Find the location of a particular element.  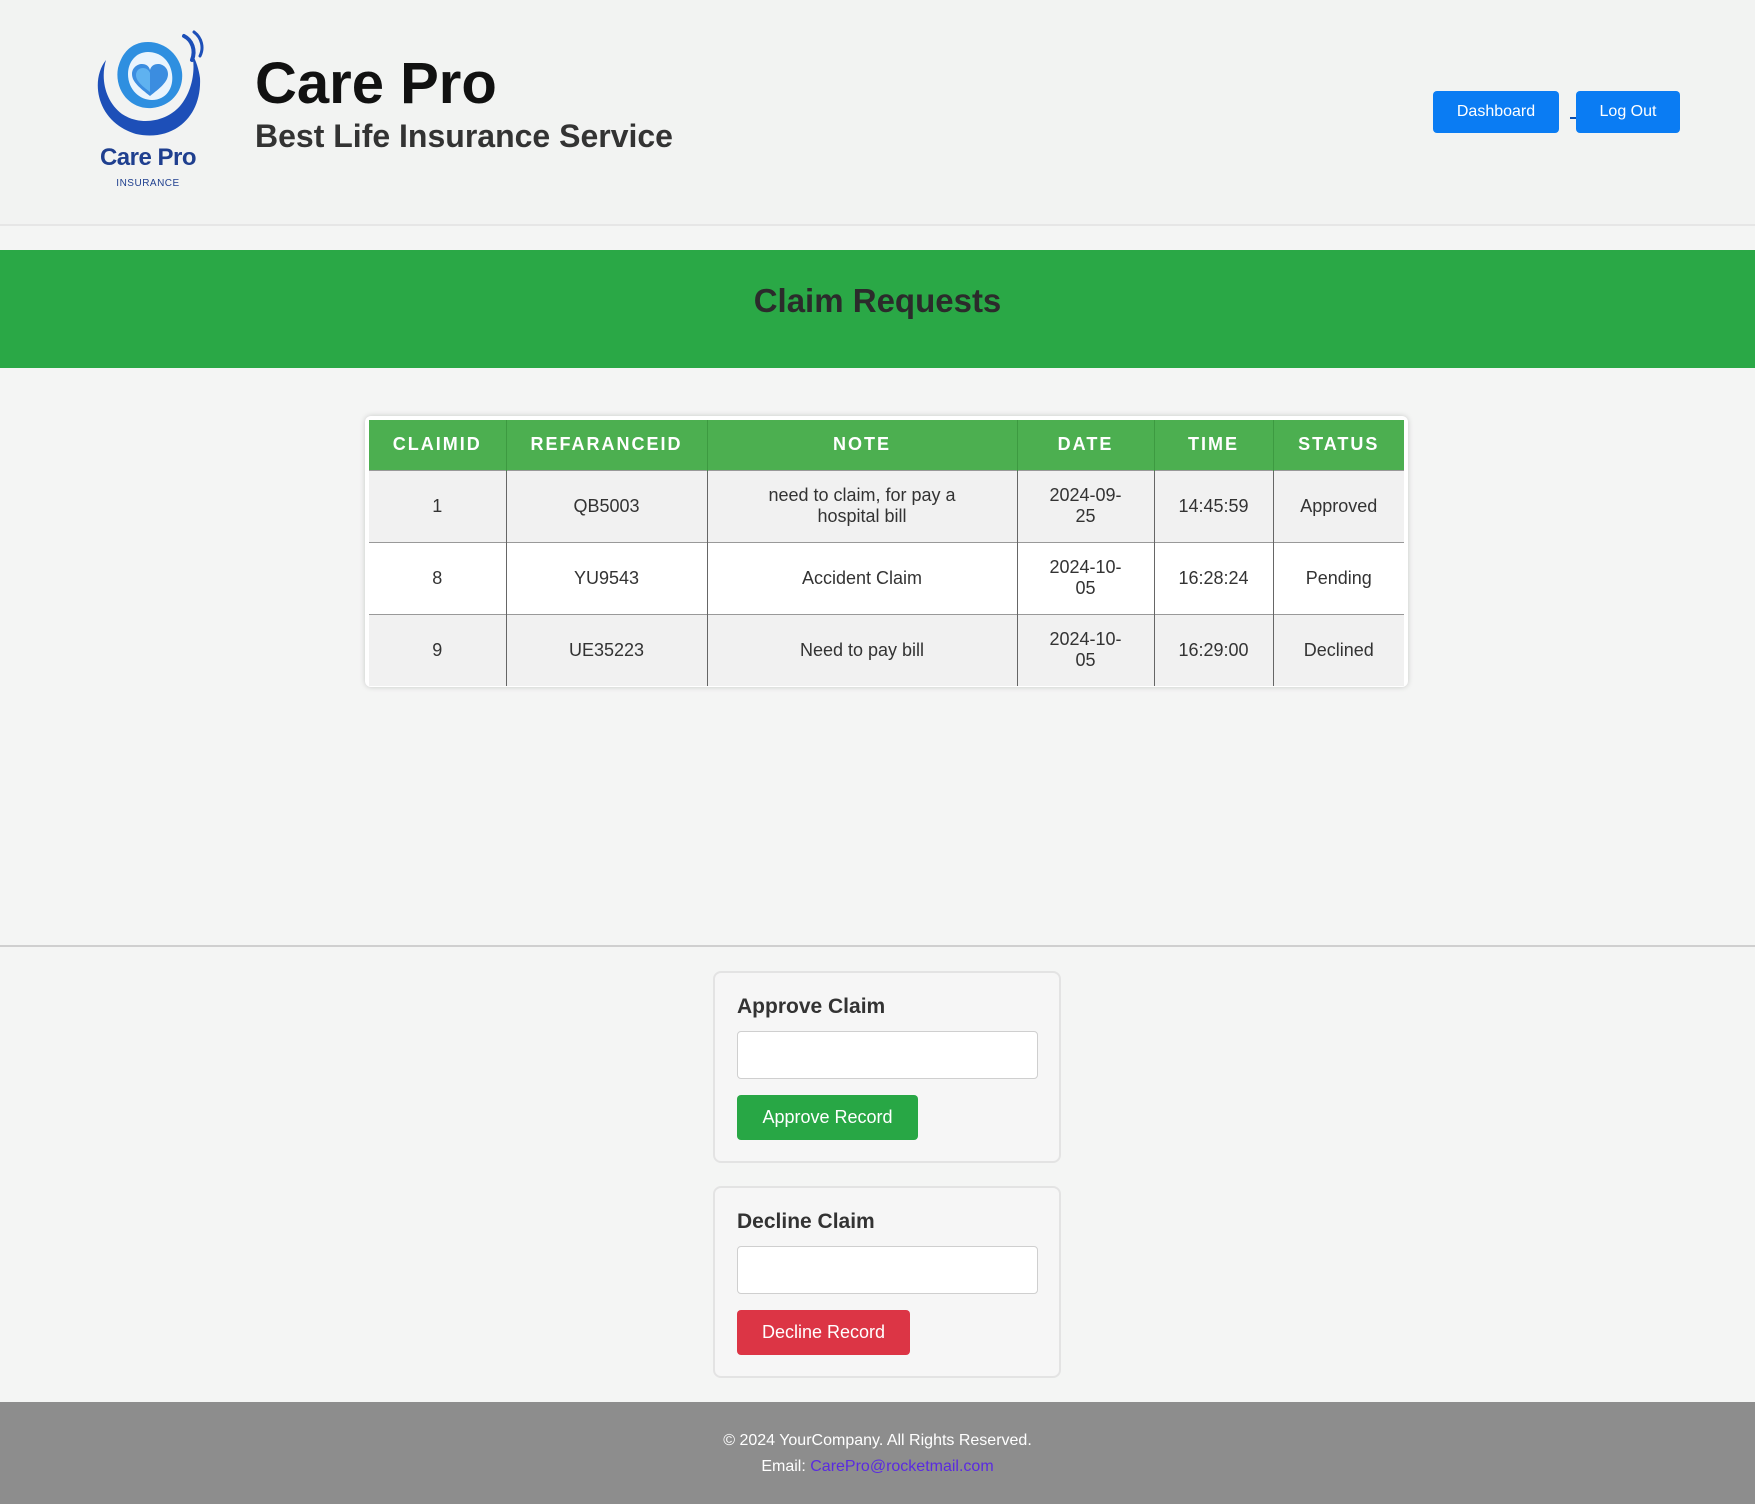

cell-claimid: 8 is located at coordinates (438, 577).